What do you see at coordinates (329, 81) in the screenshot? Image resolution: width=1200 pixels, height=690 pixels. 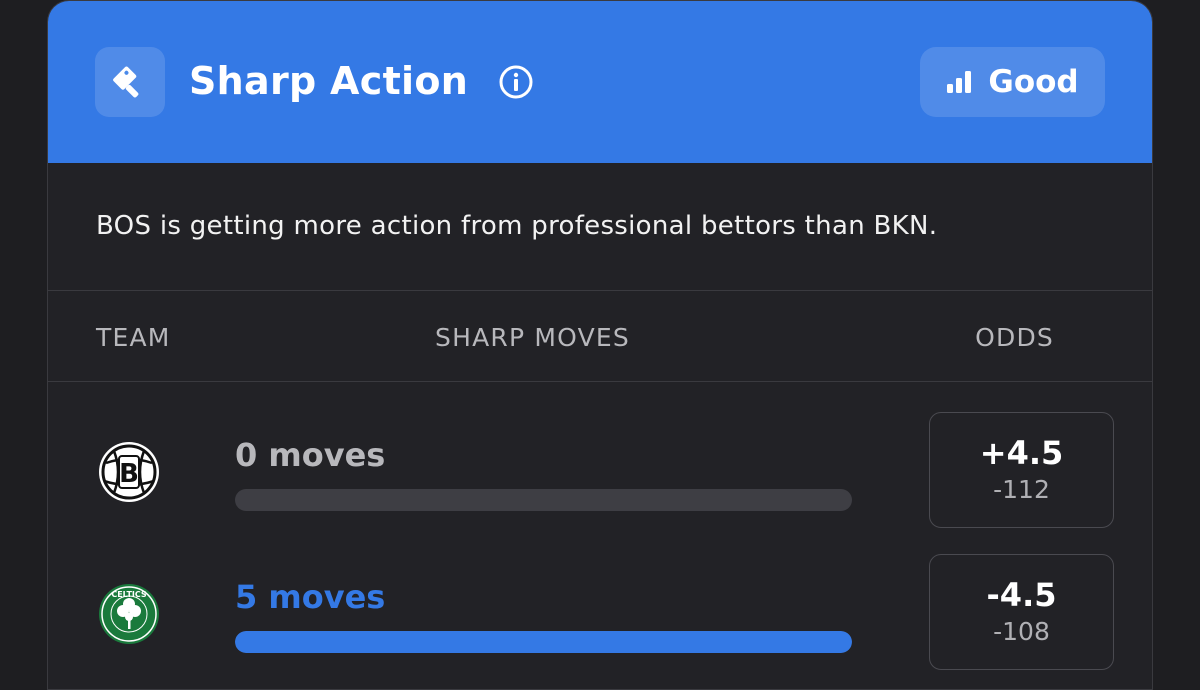 I see `card-title: Sharp Action` at bounding box center [329, 81].